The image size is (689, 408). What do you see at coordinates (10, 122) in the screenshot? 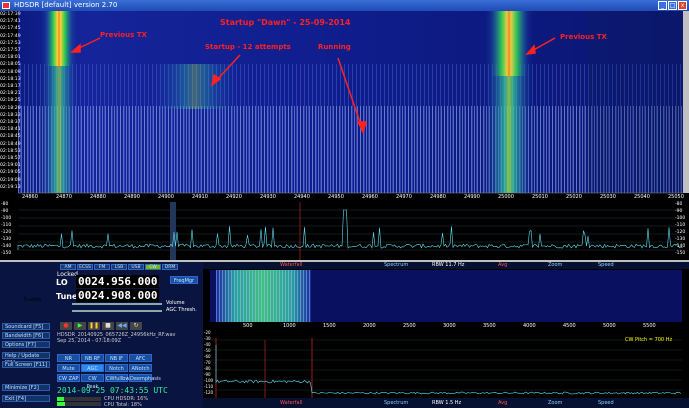
I see `time-label: 02:18:37` at bounding box center [10, 122].